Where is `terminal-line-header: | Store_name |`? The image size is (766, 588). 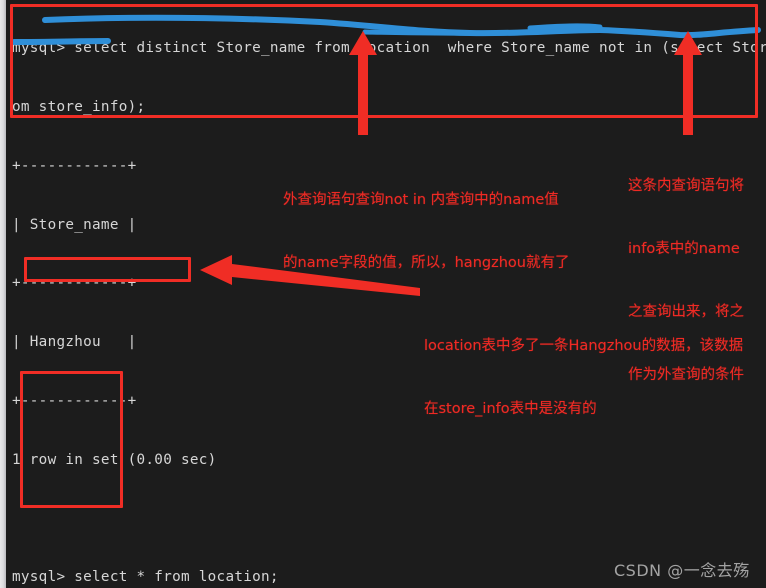 terminal-line-header: | Store_name | is located at coordinates (74, 224).